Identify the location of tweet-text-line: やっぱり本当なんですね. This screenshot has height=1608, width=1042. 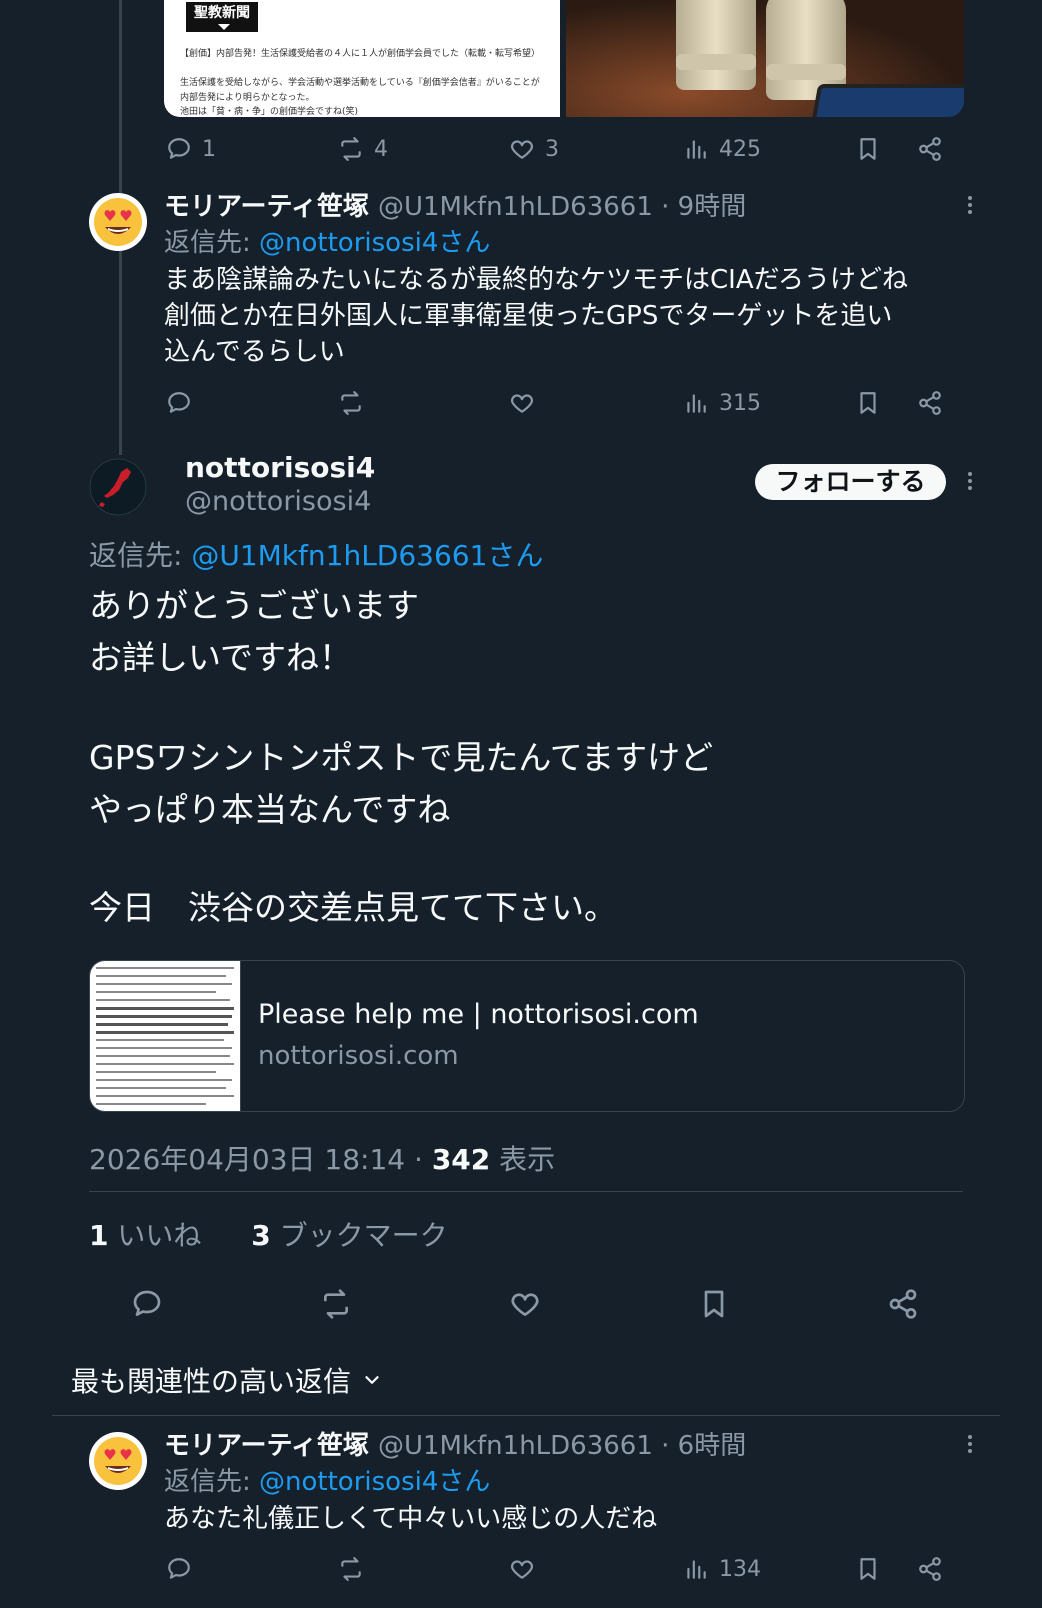
(270, 809).